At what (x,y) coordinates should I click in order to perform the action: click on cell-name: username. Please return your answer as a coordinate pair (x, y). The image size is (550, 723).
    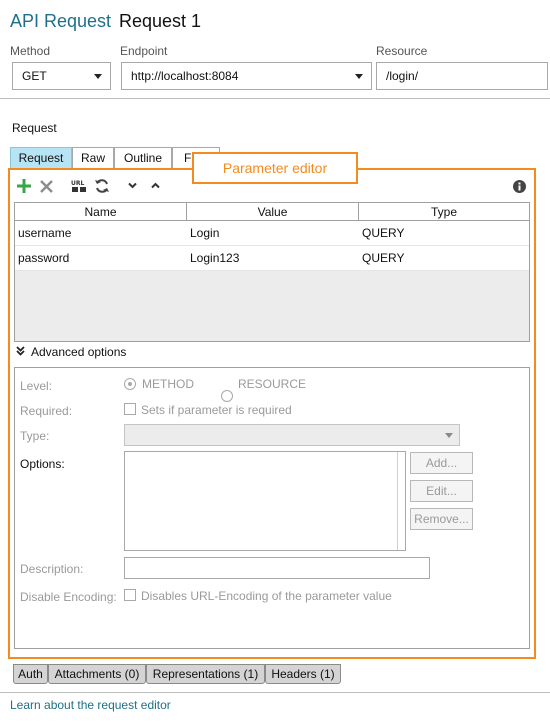
    Looking at the image, I should click on (101, 233).